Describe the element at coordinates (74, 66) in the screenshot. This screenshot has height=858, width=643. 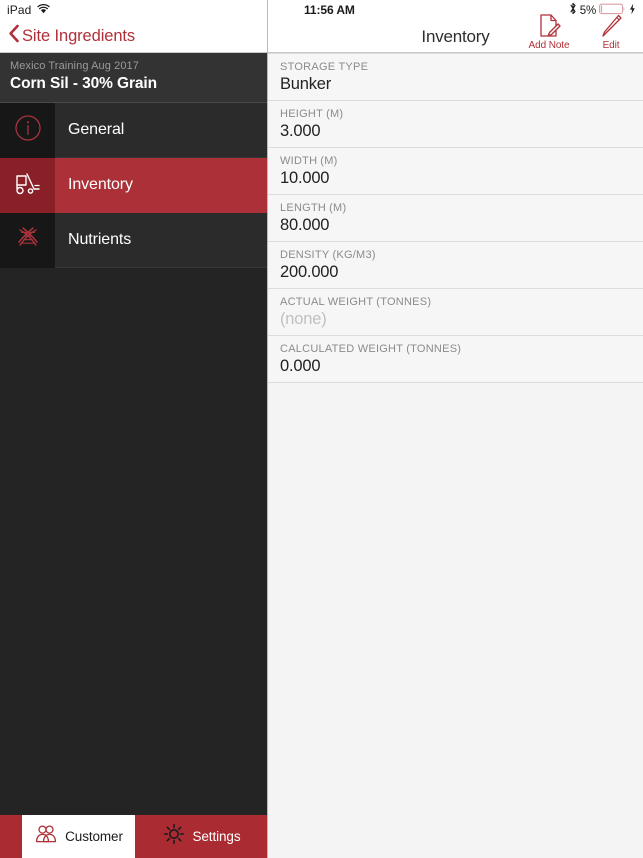
I see `item-subtitle: Mexico Training Aug 2017` at that location.